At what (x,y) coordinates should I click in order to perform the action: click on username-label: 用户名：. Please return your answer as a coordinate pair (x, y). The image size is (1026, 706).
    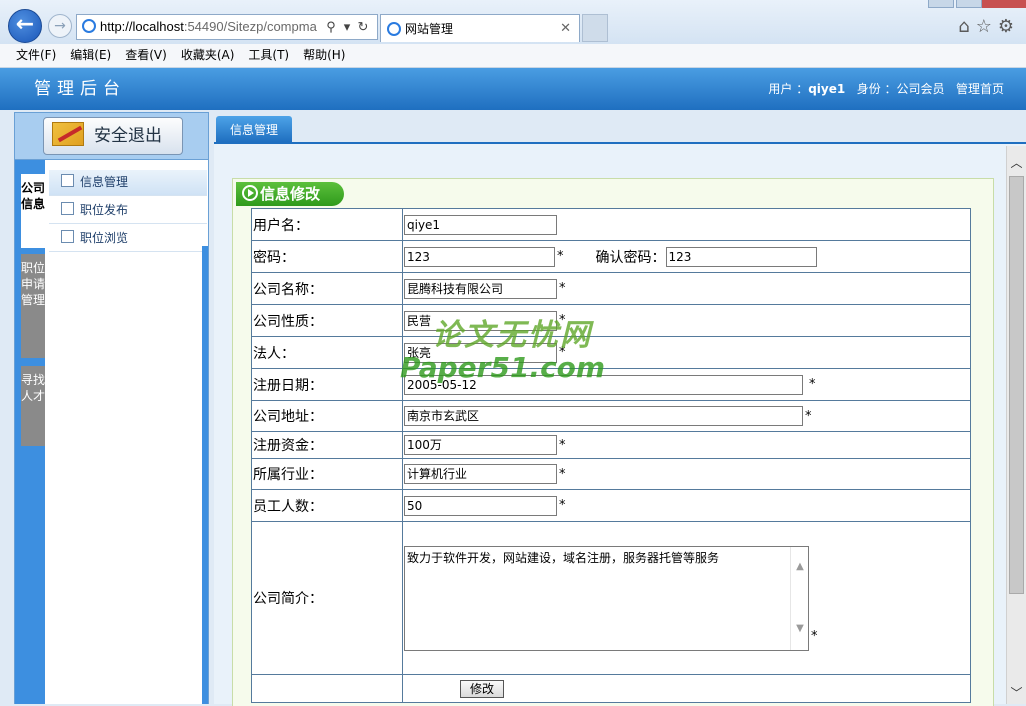
    Looking at the image, I should click on (327, 224).